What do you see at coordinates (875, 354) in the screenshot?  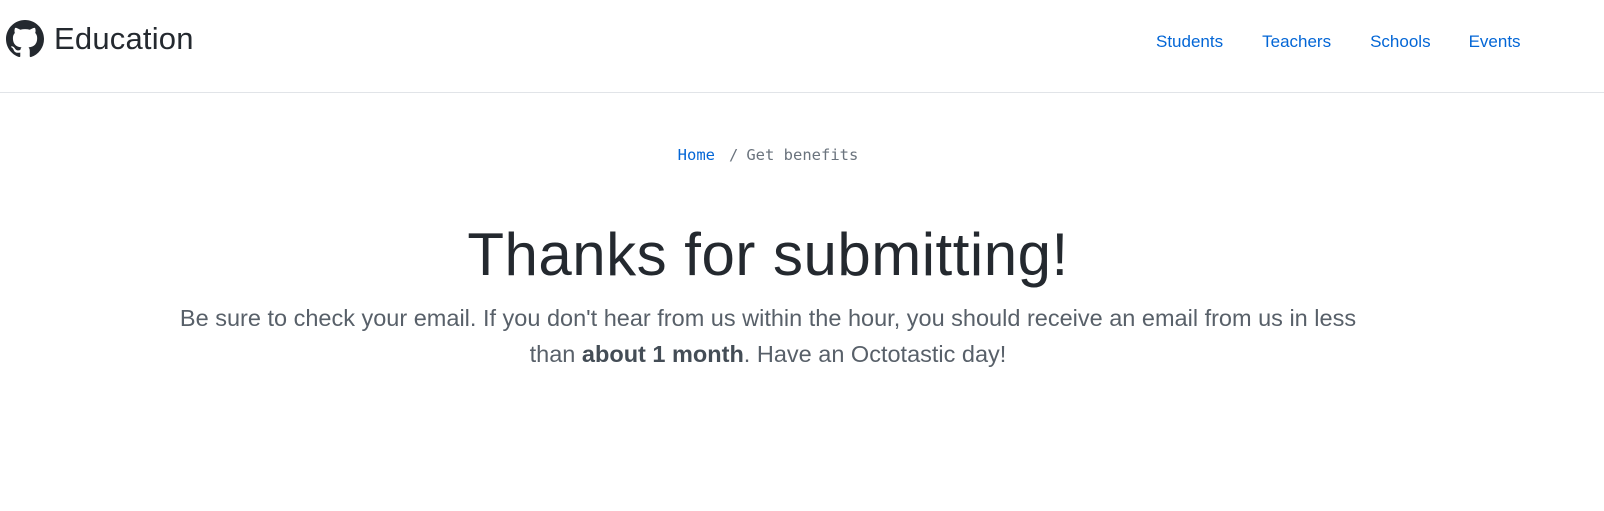 I see `message-text-end: . Have an Octotastic day!` at bounding box center [875, 354].